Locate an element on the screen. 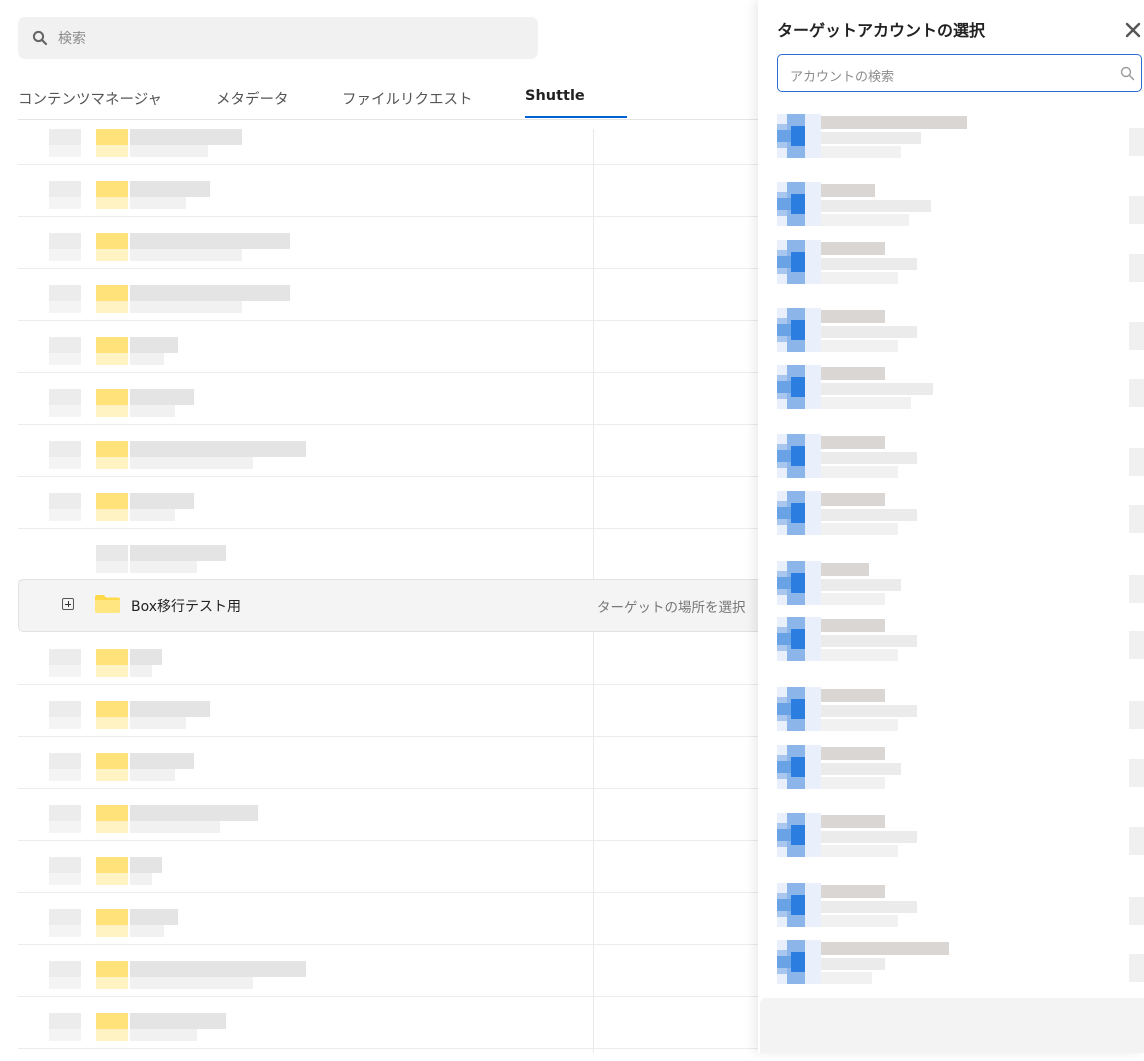 The height and width of the screenshot is (1061, 1144). folder-row-selected: Box移行テスト用 ターゲットの場所を選択 is located at coordinates (399, 605).